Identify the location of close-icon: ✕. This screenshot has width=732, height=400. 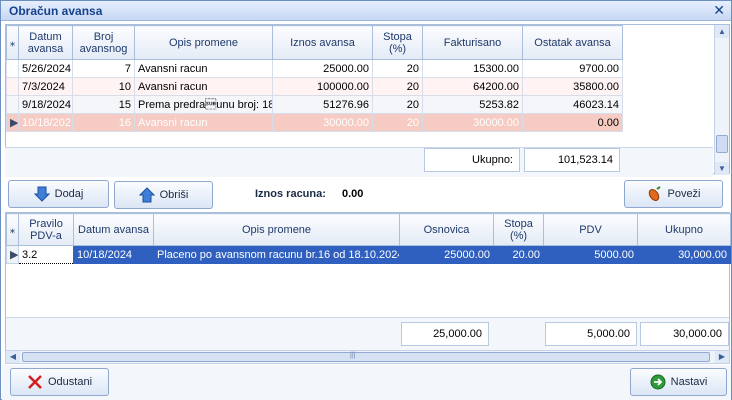
(719, 10).